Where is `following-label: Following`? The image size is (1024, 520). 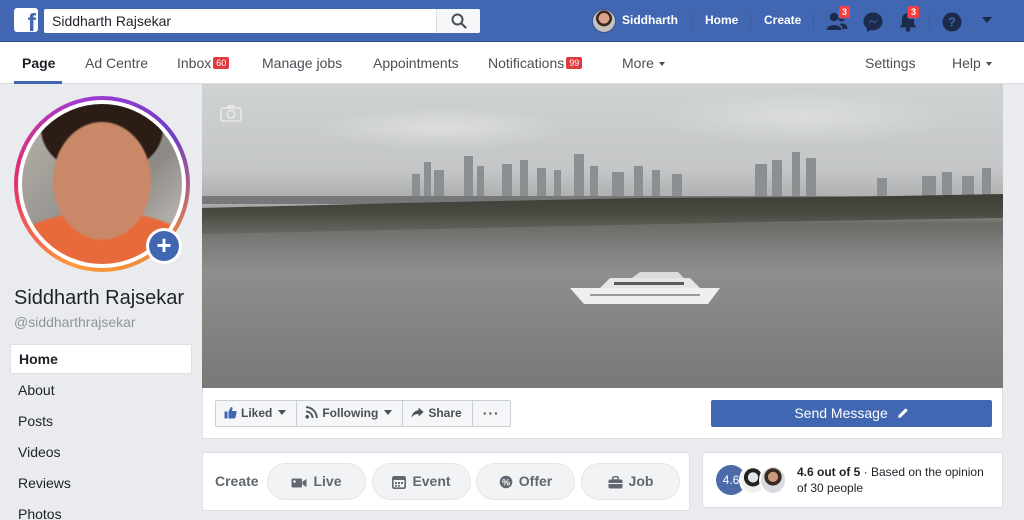 following-label: Following is located at coordinates (350, 413).